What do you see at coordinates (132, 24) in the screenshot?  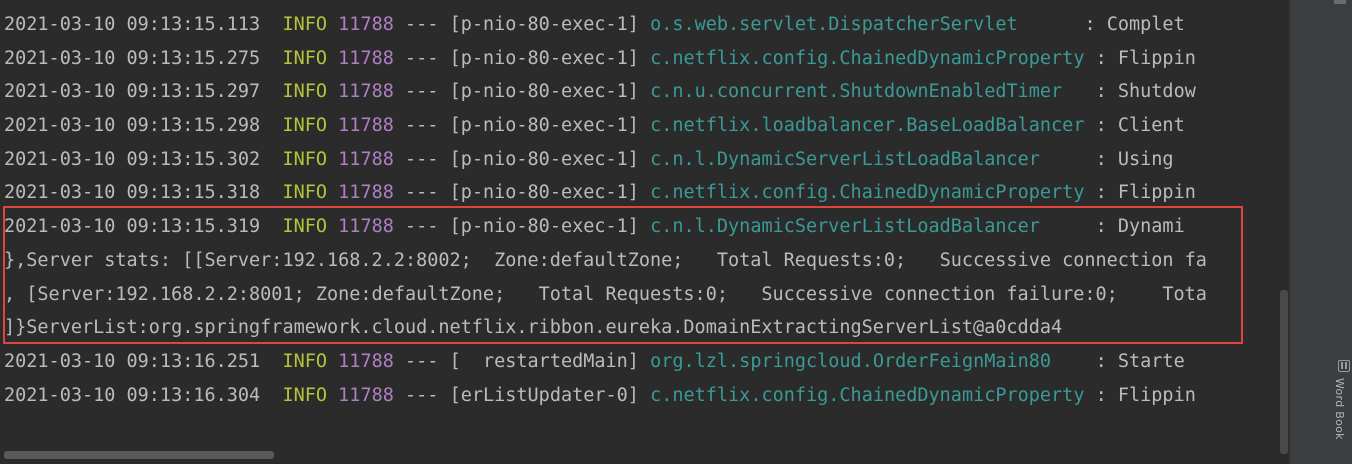 I see `log-timestamp: 2021-03-10 09:13:15.113` at bounding box center [132, 24].